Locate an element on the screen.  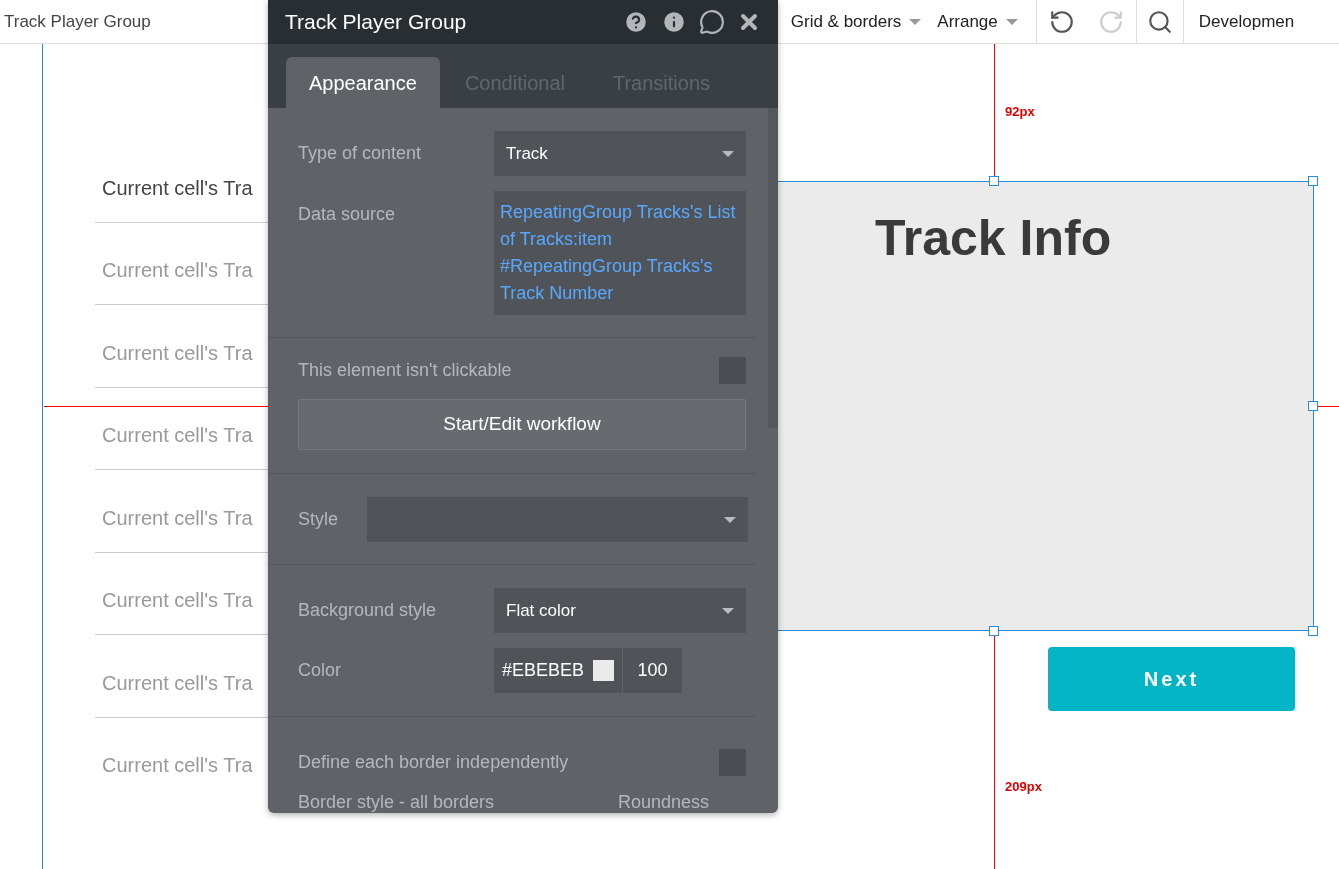
toolbar-menu: Arrange is located at coordinates (985, 21).